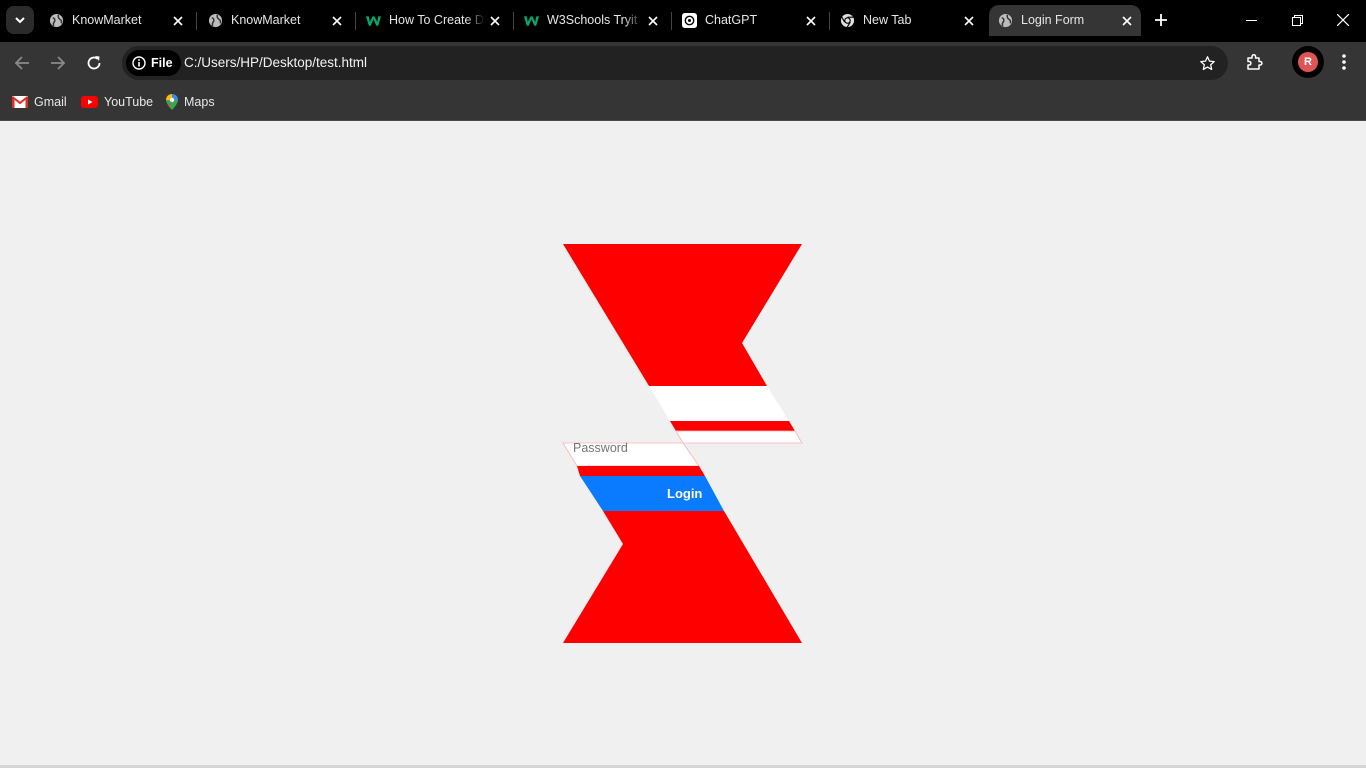 The height and width of the screenshot is (768, 1366). What do you see at coordinates (600, 448) in the screenshot?
I see `password-placeholder: Password` at bounding box center [600, 448].